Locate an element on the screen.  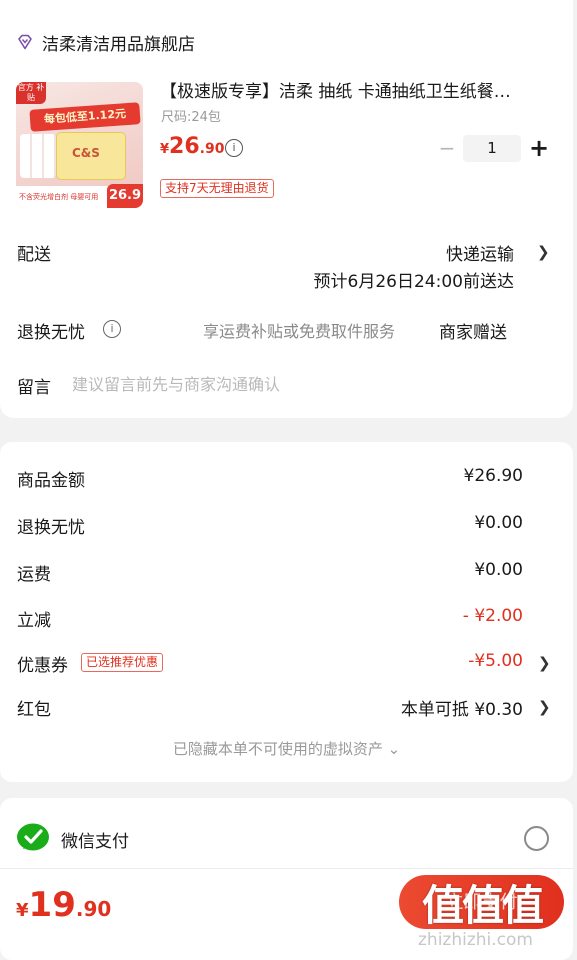
summary-row-redpacket: 红包 本单可抵 ¥0.30 is located at coordinates (270, 708).